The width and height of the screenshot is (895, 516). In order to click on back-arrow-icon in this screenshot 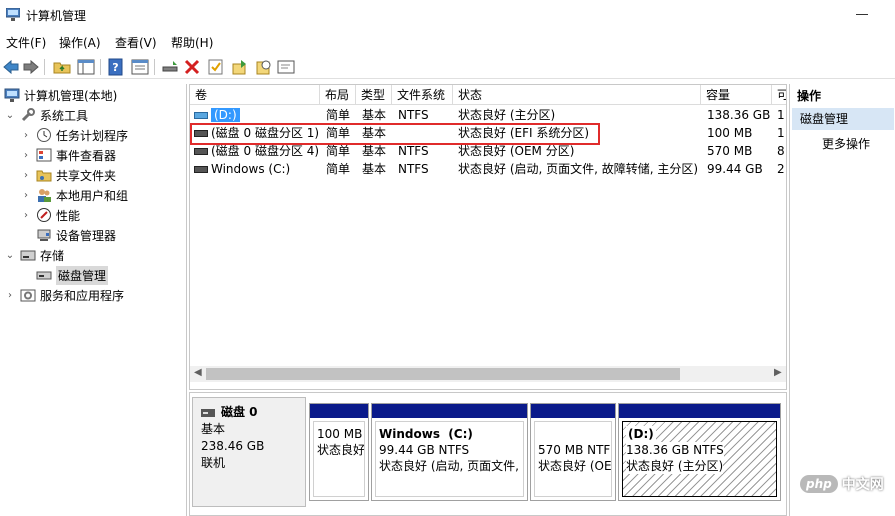, I will do `click(11, 67)`.